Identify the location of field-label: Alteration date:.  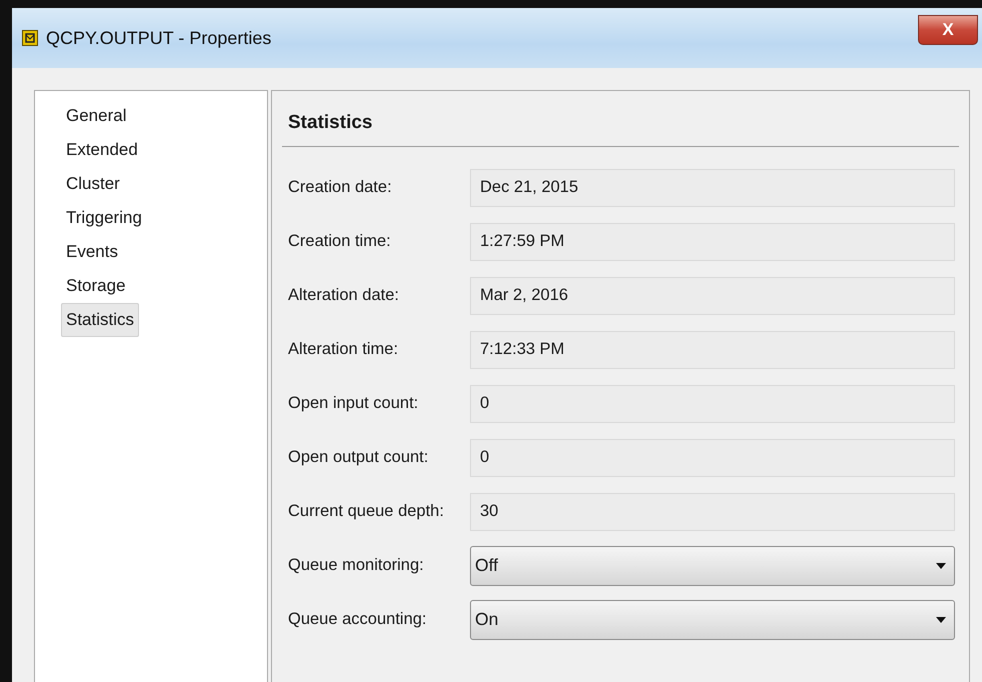
(344, 295).